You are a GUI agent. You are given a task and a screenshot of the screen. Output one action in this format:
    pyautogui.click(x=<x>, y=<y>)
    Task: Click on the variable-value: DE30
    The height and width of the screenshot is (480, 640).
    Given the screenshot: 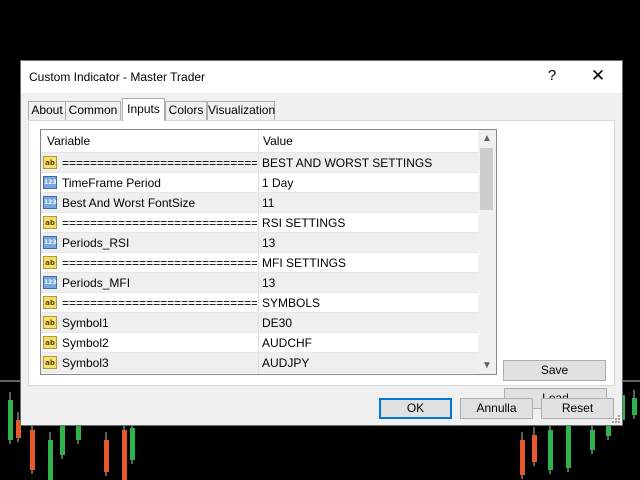 What is the action you would take?
    pyautogui.click(x=277, y=323)
    